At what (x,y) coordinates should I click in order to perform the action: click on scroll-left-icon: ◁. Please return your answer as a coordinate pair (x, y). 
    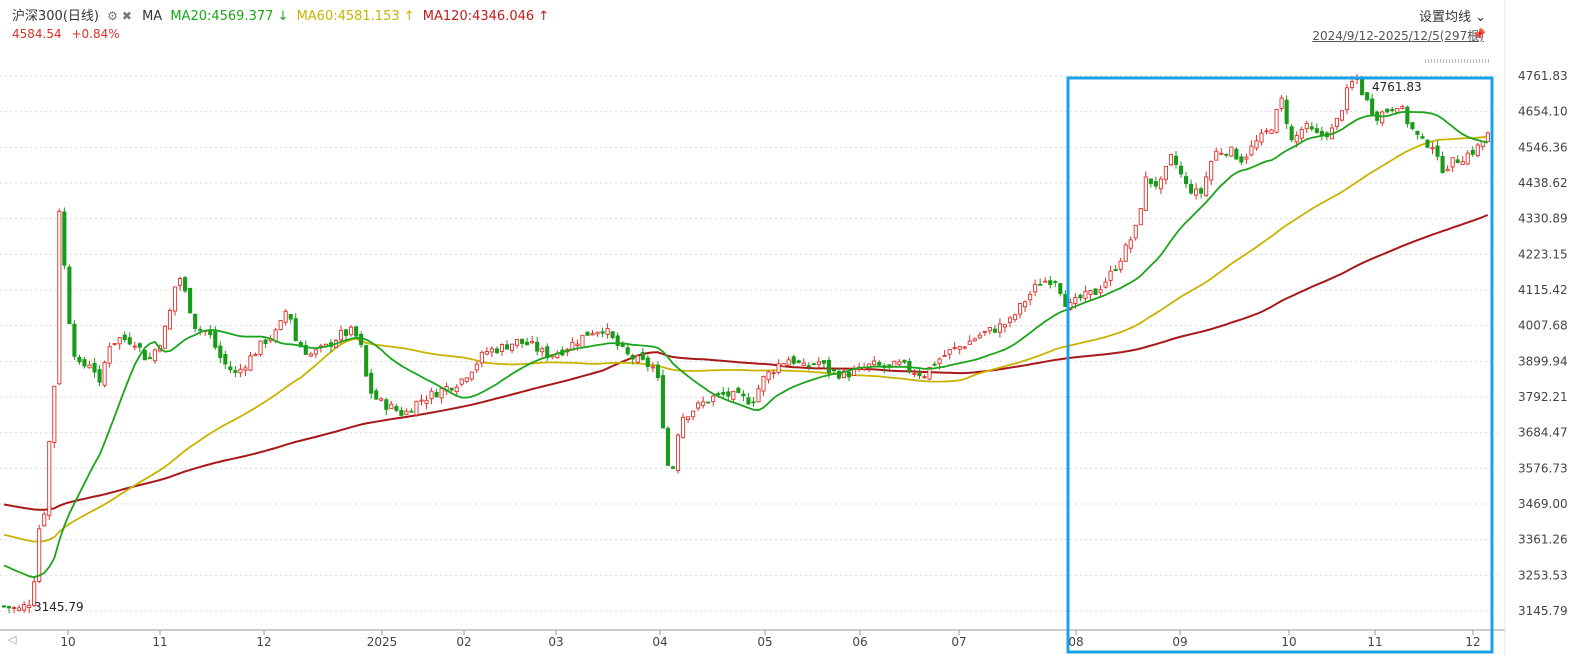
    Looking at the image, I should click on (12, 639).